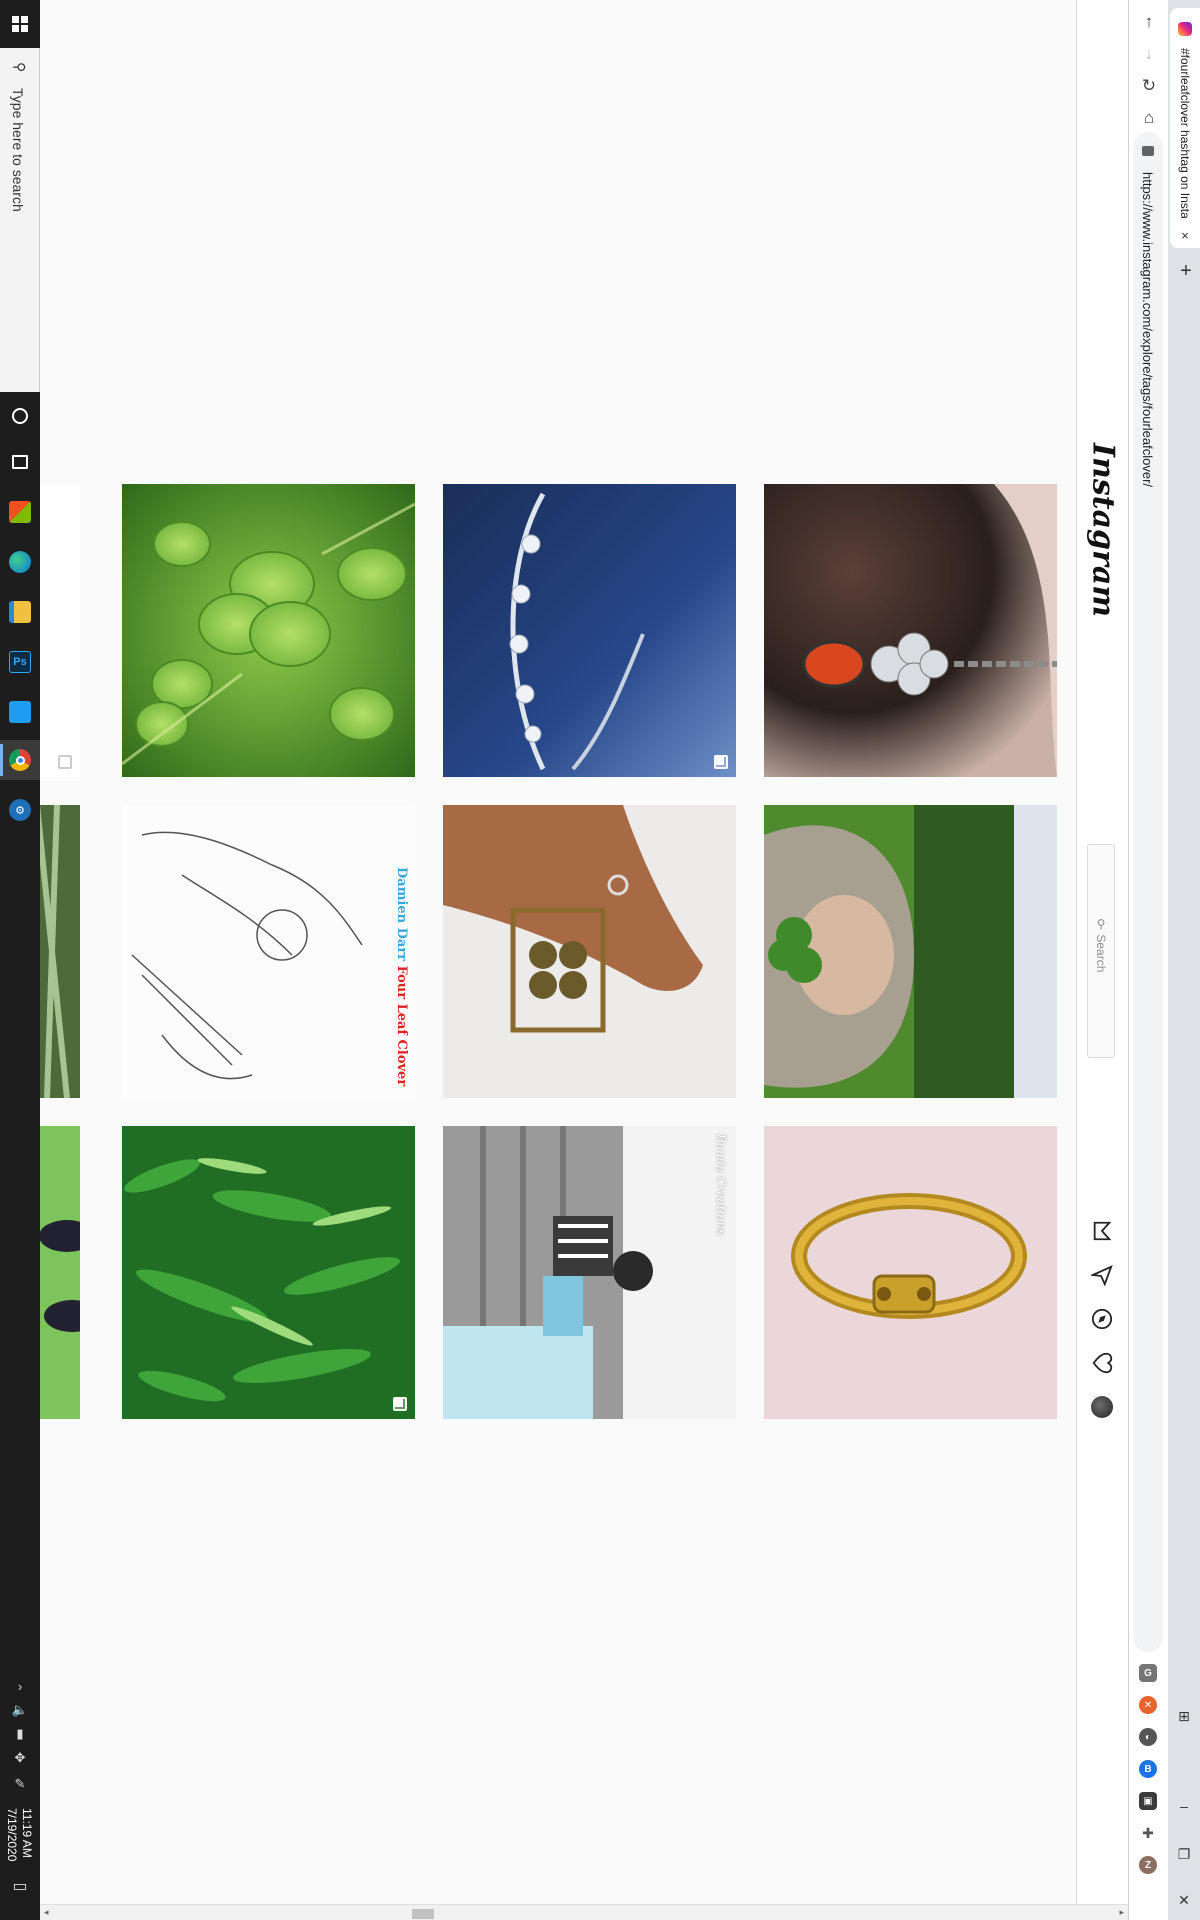 The width and height of the screenshot is (1200, 1920). I want to click on clover-bracelet-photo, so click(589, 630).